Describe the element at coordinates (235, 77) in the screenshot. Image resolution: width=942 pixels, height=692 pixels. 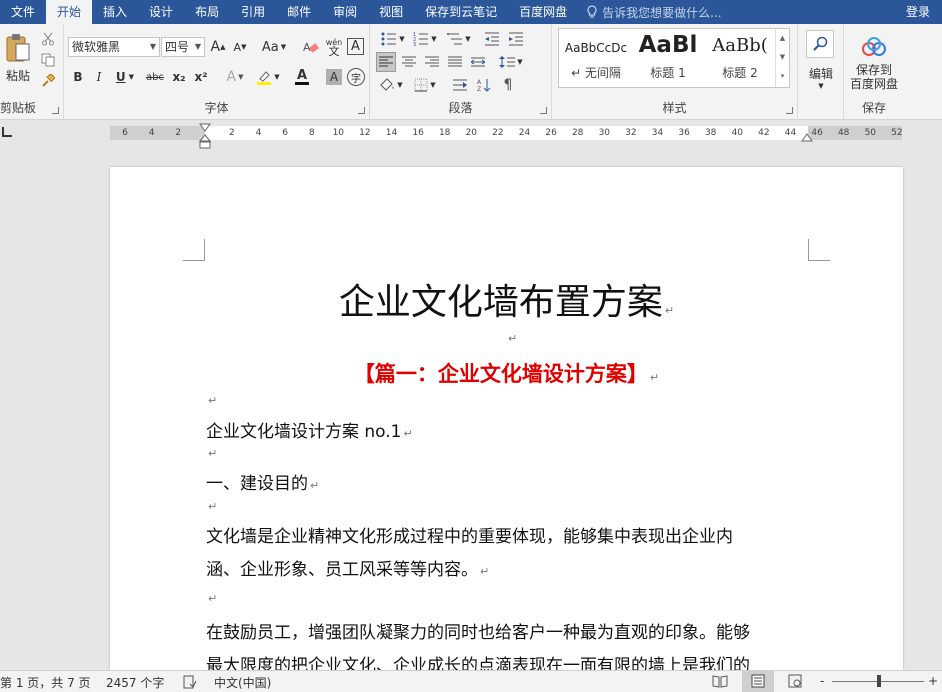
I see `text-effects-button: A ▼` at that location.